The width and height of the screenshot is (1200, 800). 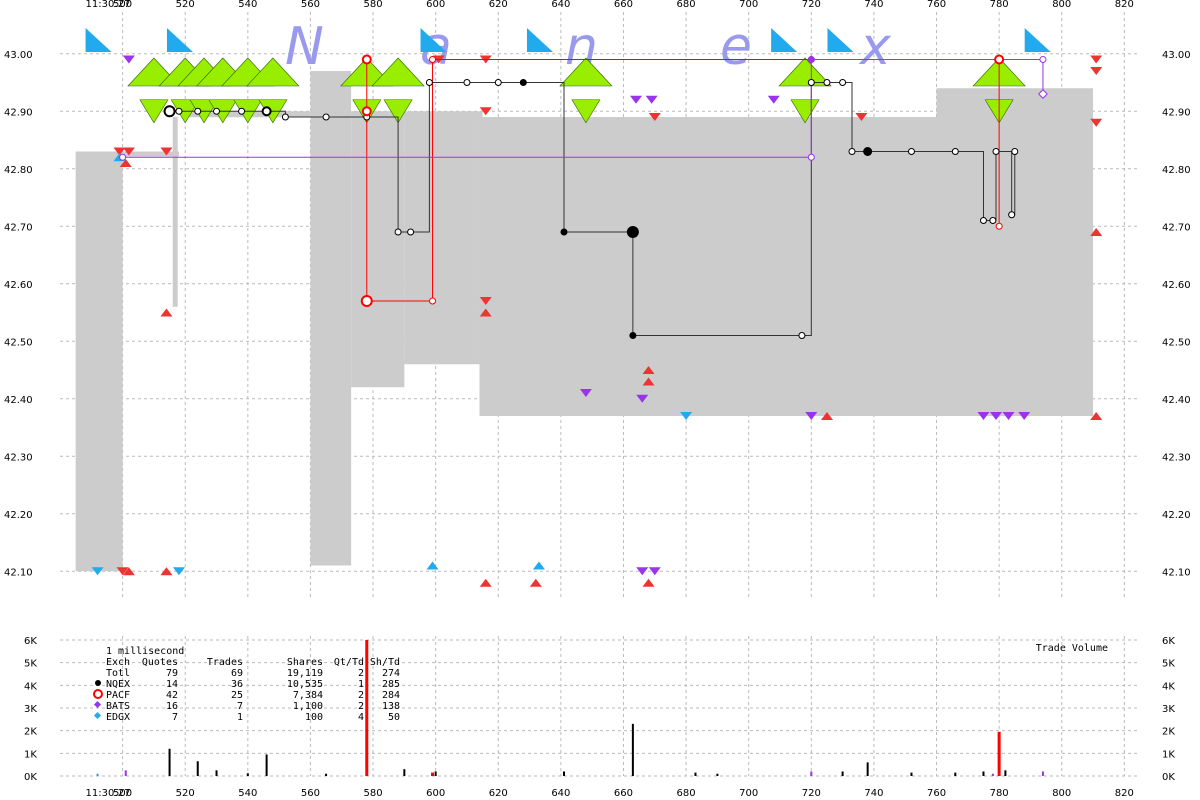 I want to click on x-tick-bottom-660: 660, so click(x=623, y=793).